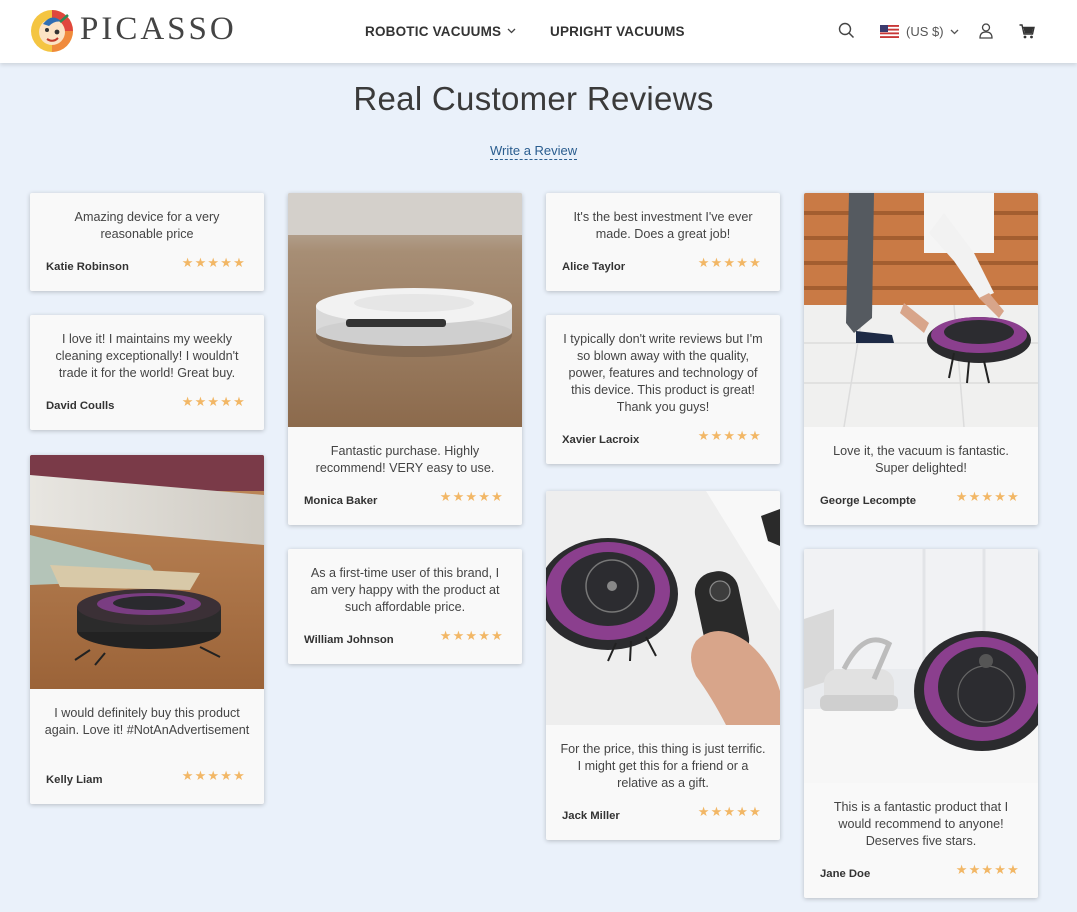 This screenshot has height=912, width=1077. Describe the element at coordinates (341, 501) in the screenshot. I see `reviewer-name: Monica Baker` at that location.